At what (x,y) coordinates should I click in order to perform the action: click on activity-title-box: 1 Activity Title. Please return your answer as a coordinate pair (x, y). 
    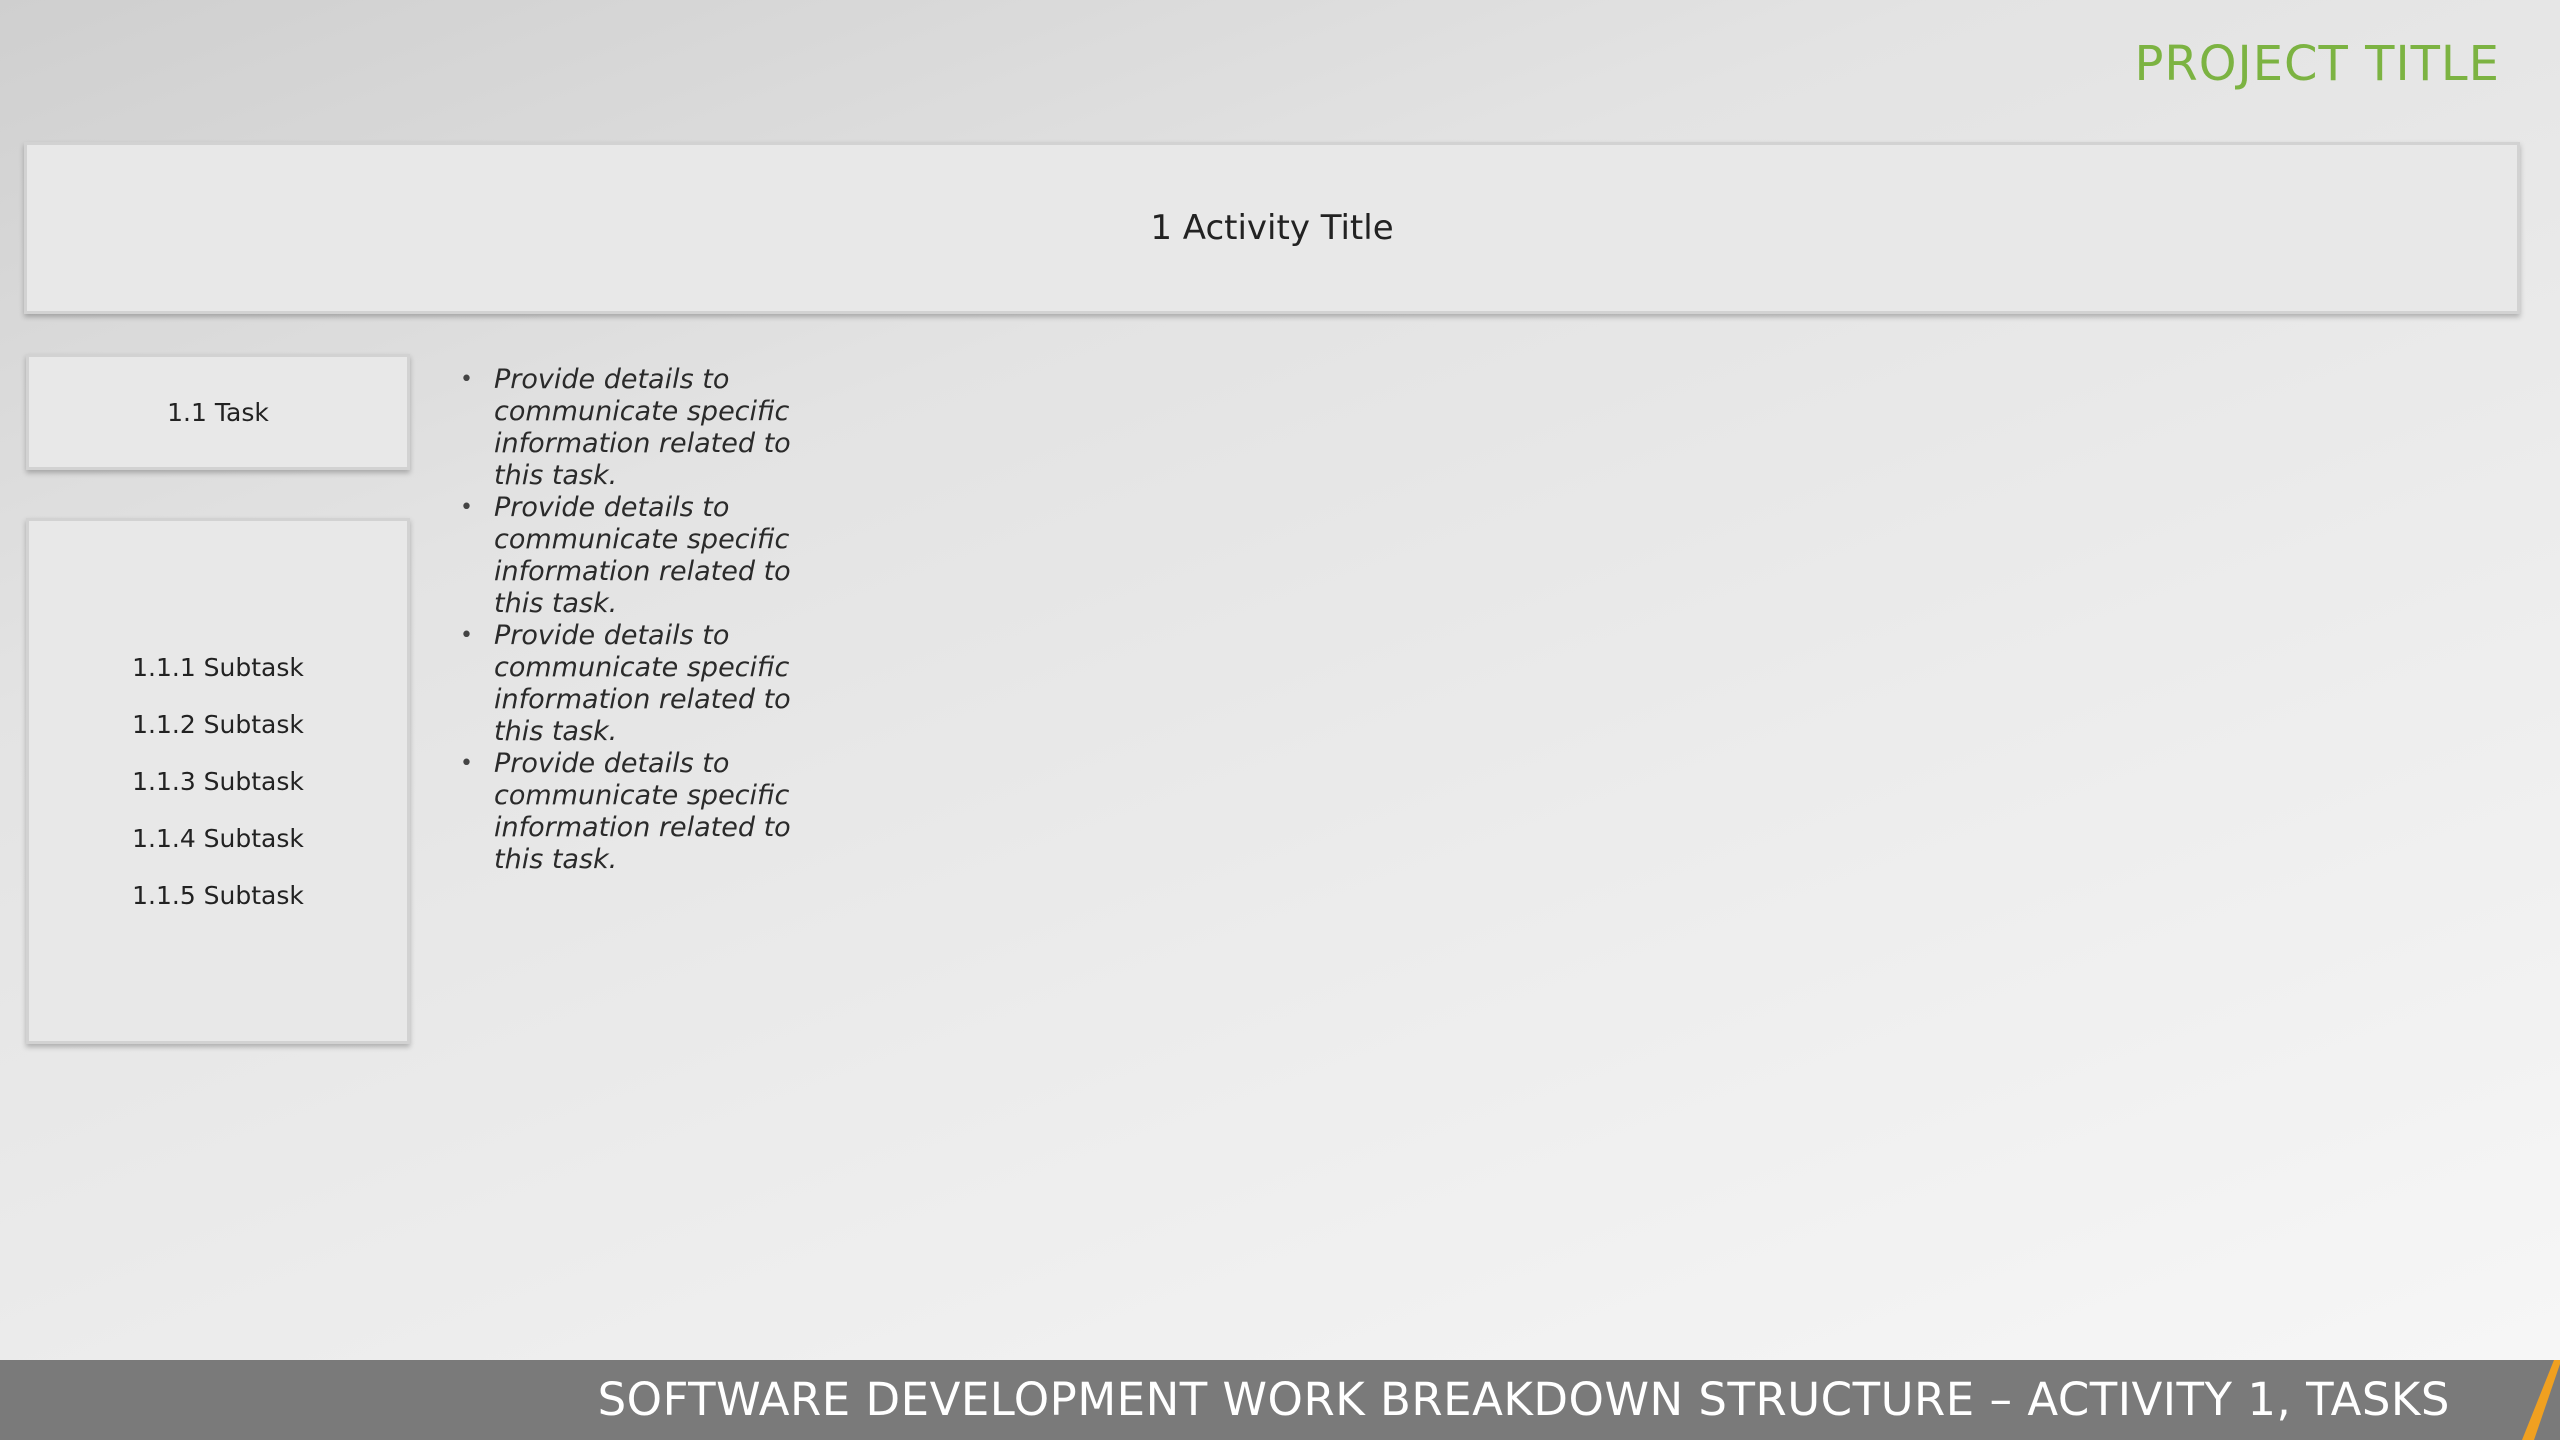
    Looking at the image, I should click on (1272, 228).